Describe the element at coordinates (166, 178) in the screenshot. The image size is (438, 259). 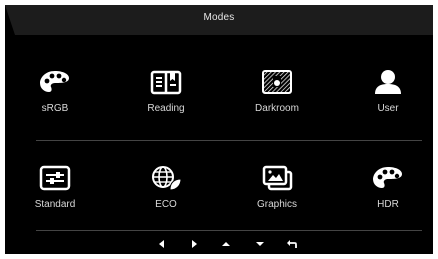
I see `eco-globe-icon` at that location.